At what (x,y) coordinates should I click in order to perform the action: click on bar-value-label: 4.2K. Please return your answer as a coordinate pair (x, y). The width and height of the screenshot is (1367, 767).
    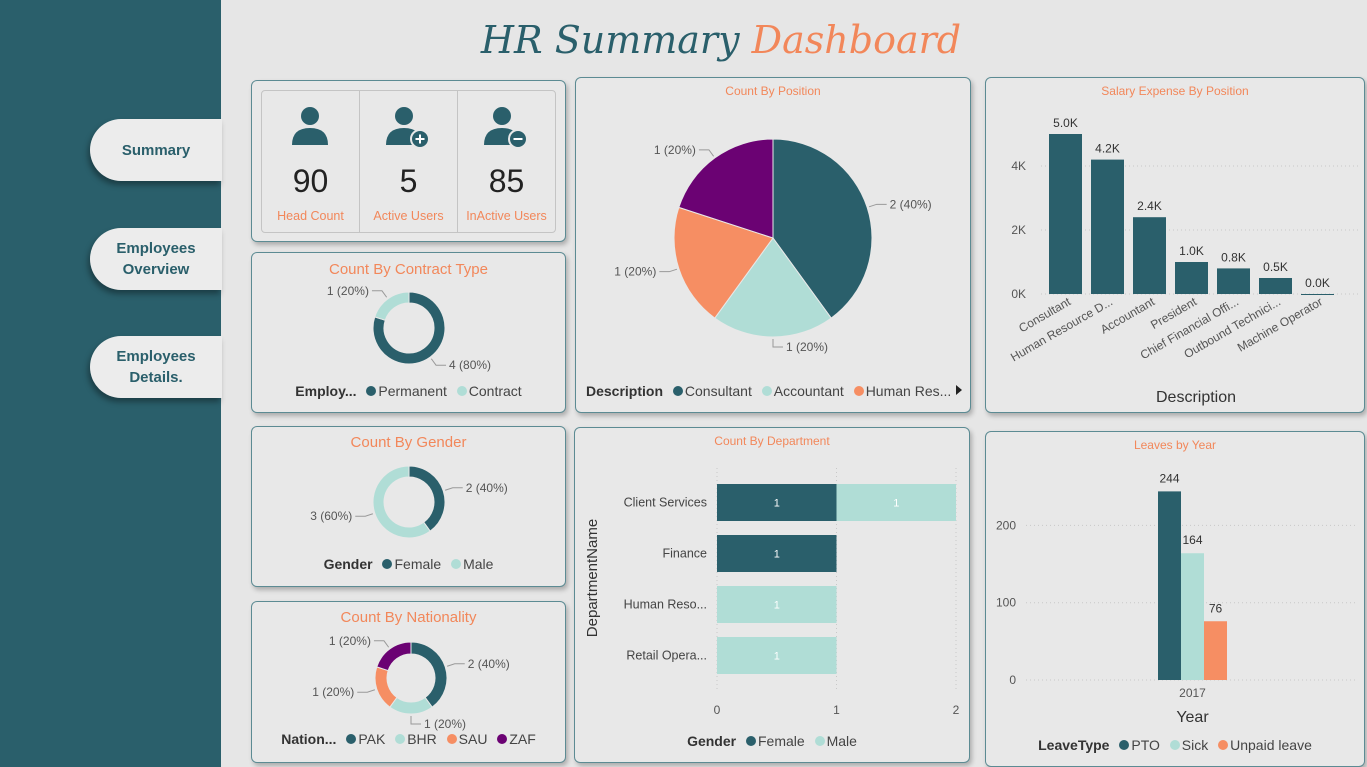
    Looking at the image, I should click on (1107, 149).